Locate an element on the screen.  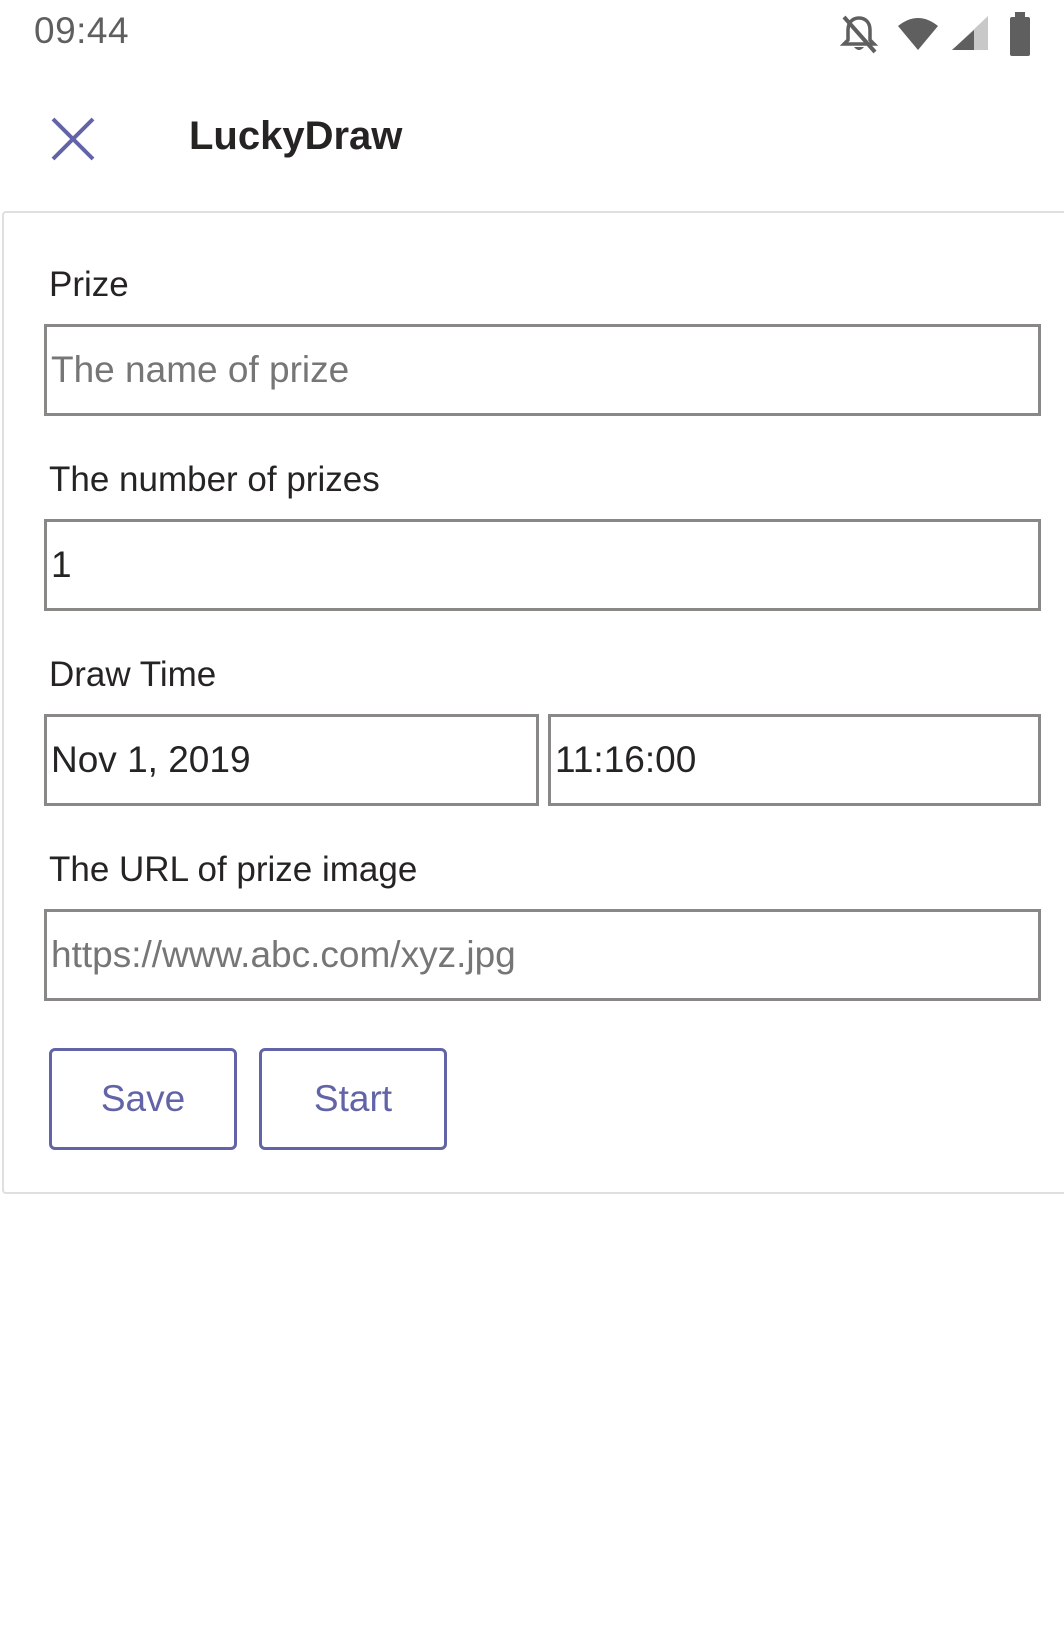
prize-name-input is located at coordinates (542, 370).